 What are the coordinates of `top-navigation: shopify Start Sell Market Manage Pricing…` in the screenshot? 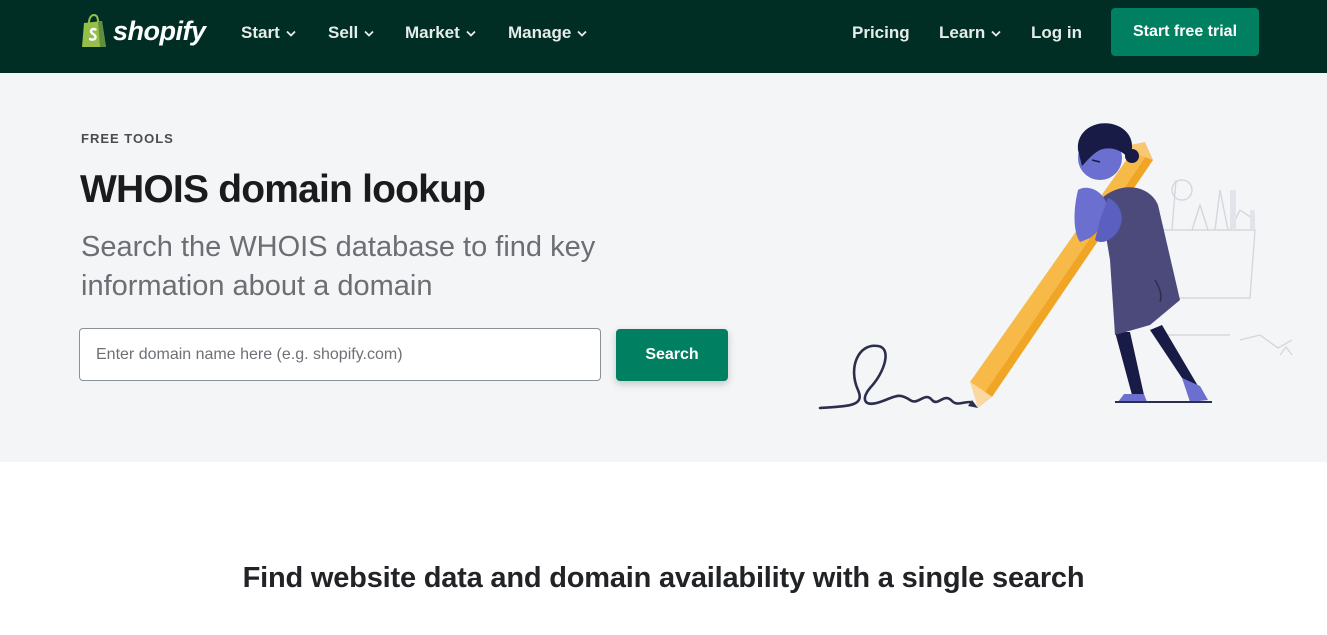 It's located at (663, 36).